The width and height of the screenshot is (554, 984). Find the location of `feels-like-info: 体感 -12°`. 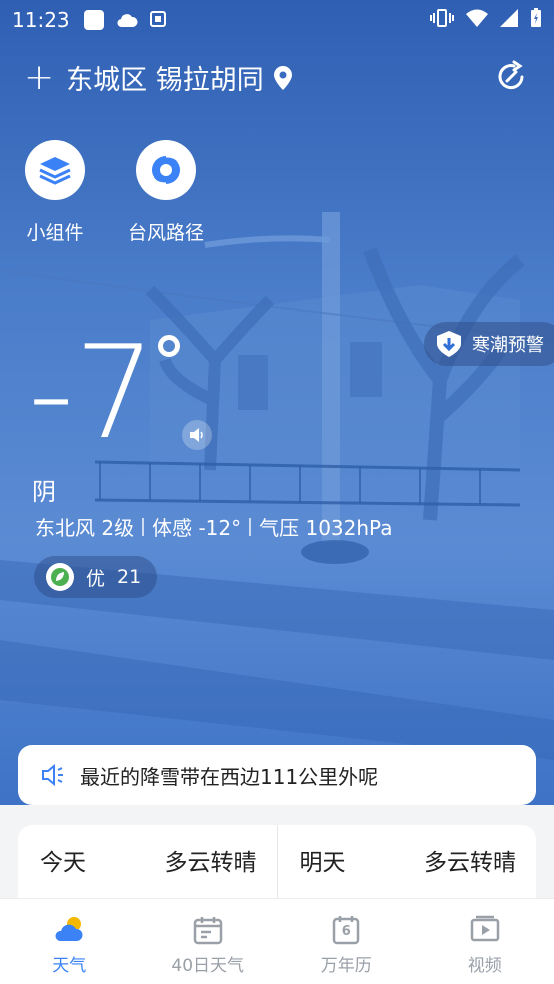

feels-like-info: 体感 -12° is located at coordinates (197, 528).